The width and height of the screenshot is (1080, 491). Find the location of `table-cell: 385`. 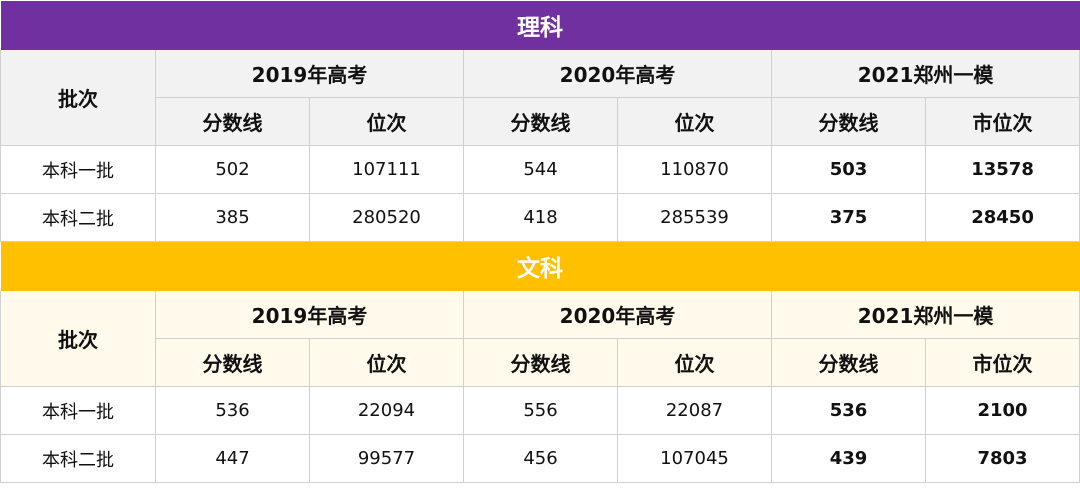

table-cell: 385 is located at coordinates (232, 217).